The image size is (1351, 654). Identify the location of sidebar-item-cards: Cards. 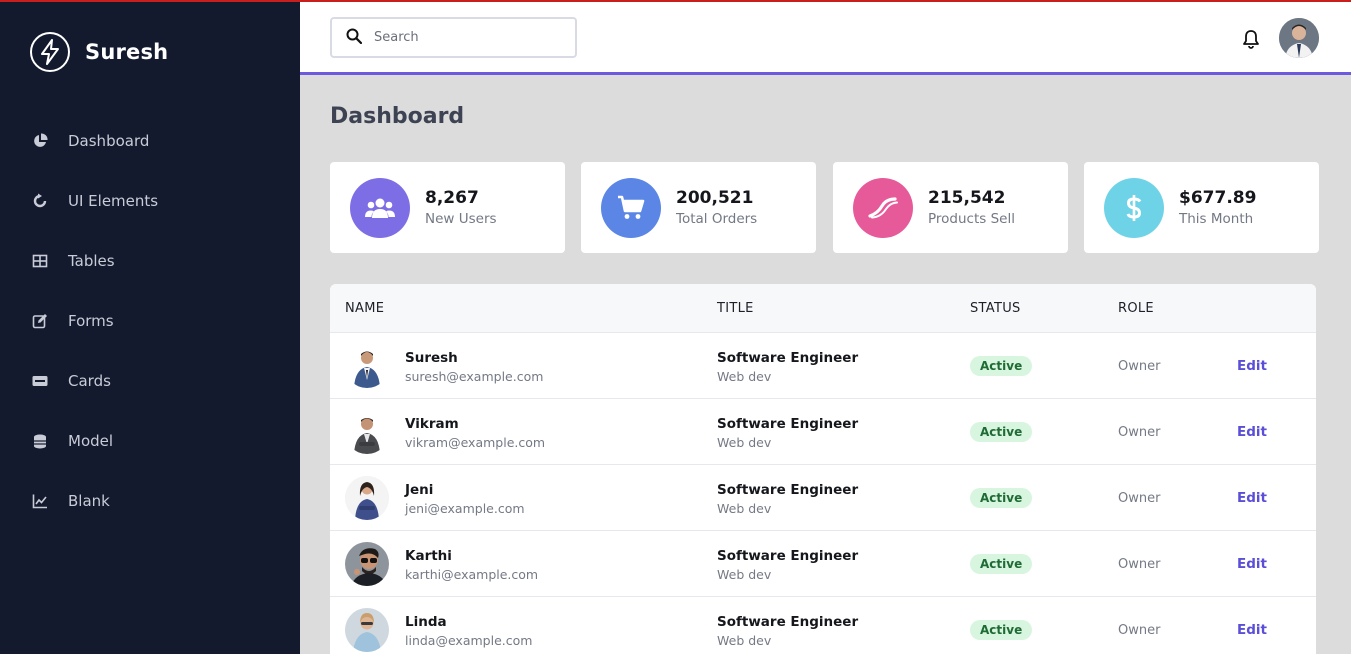
(150, 381).